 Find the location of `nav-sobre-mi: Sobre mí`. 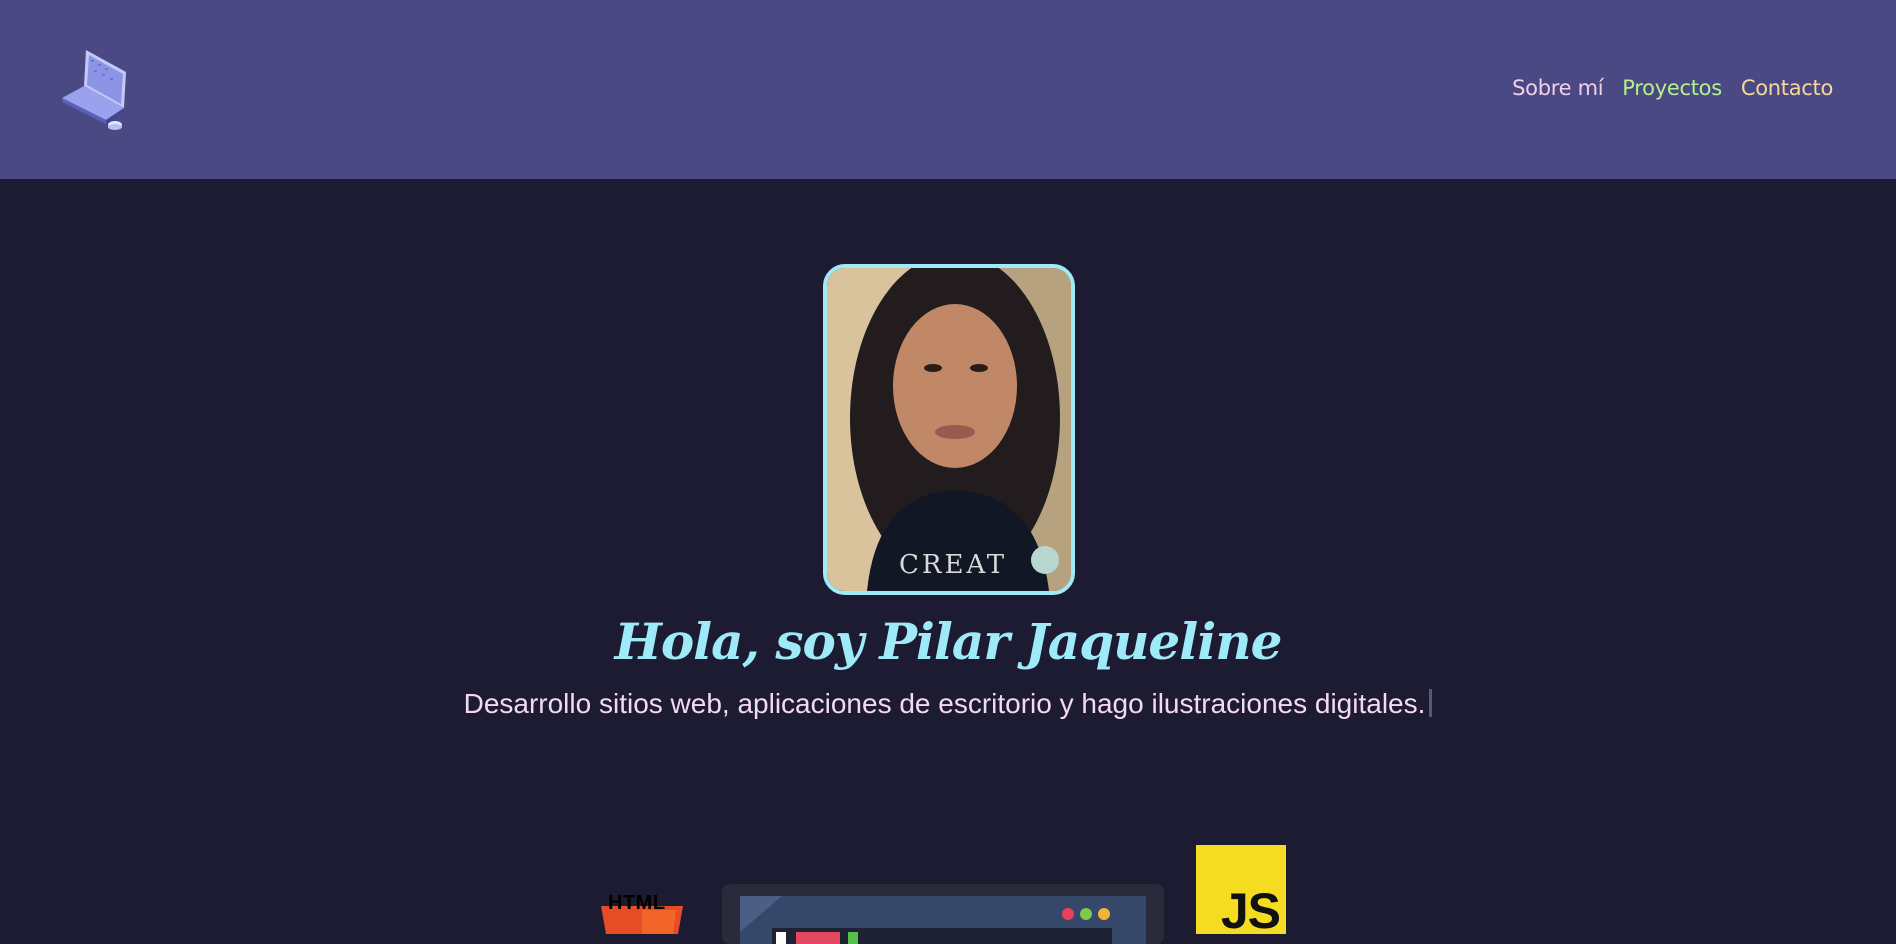

nav-sobre-mi: Sobre mí is located at coordinates (1557, 88).